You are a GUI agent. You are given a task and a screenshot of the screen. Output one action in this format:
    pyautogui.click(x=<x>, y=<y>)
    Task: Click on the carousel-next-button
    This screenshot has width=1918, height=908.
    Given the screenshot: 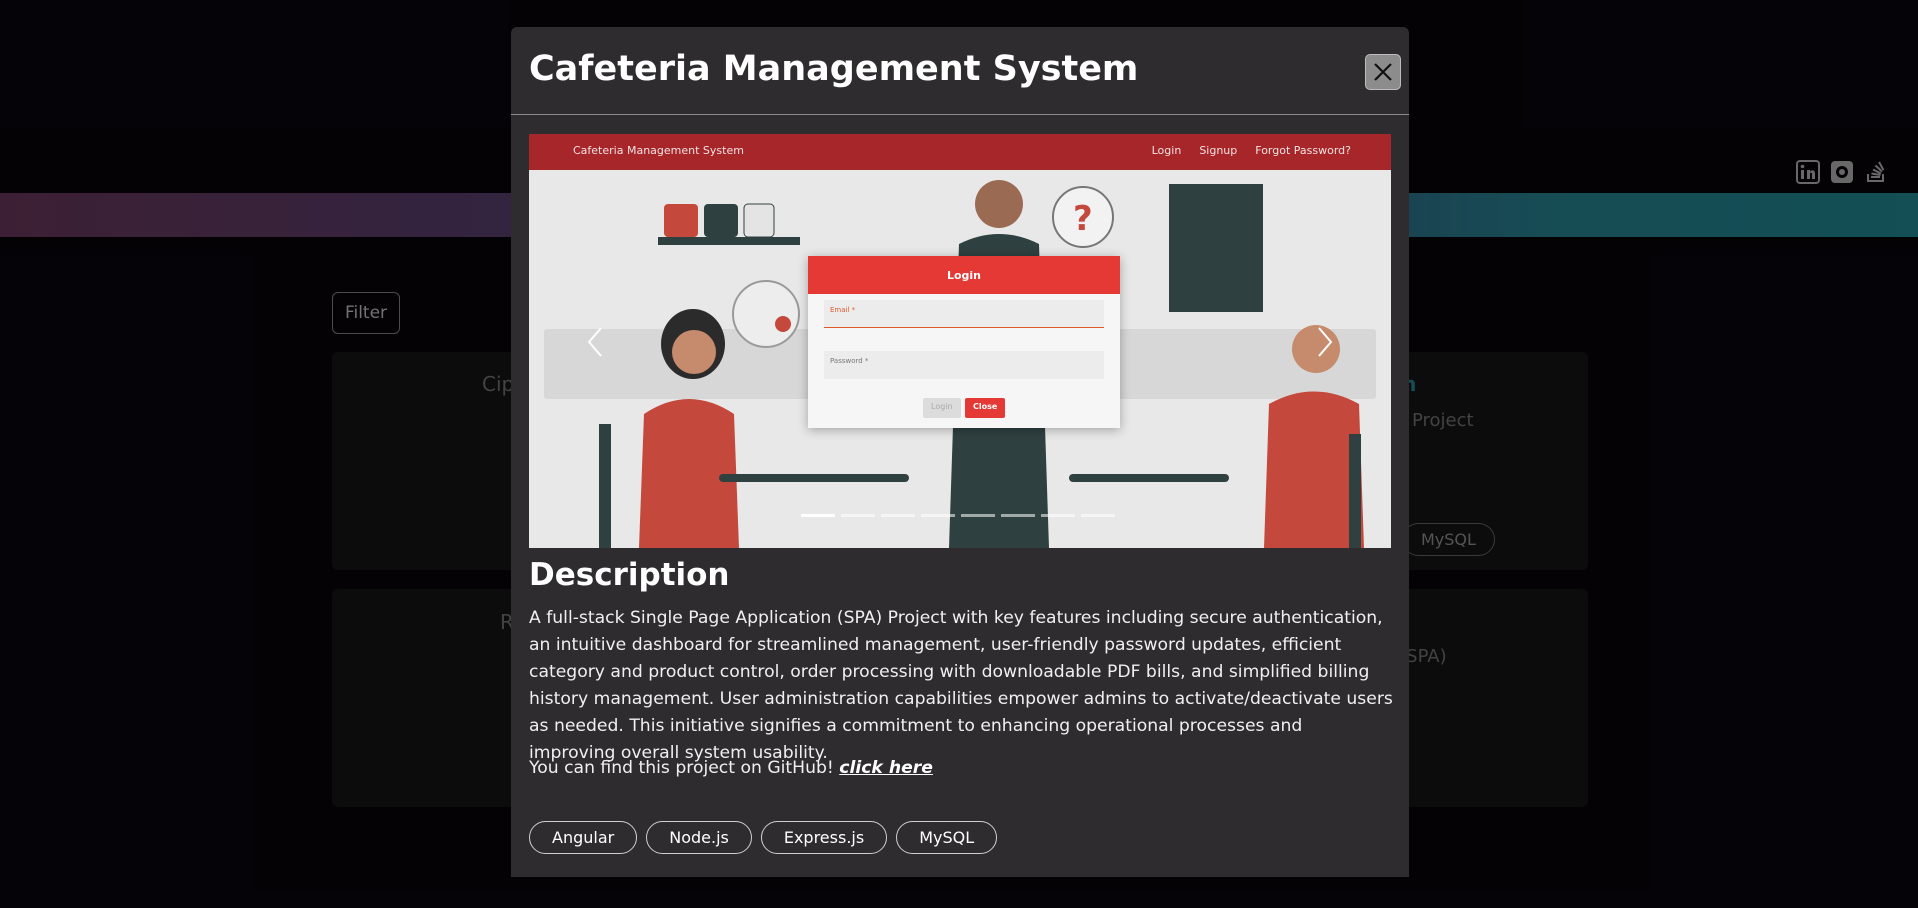 What is the action you would take?
    pyautogui.click(x=1324, y=342)
    